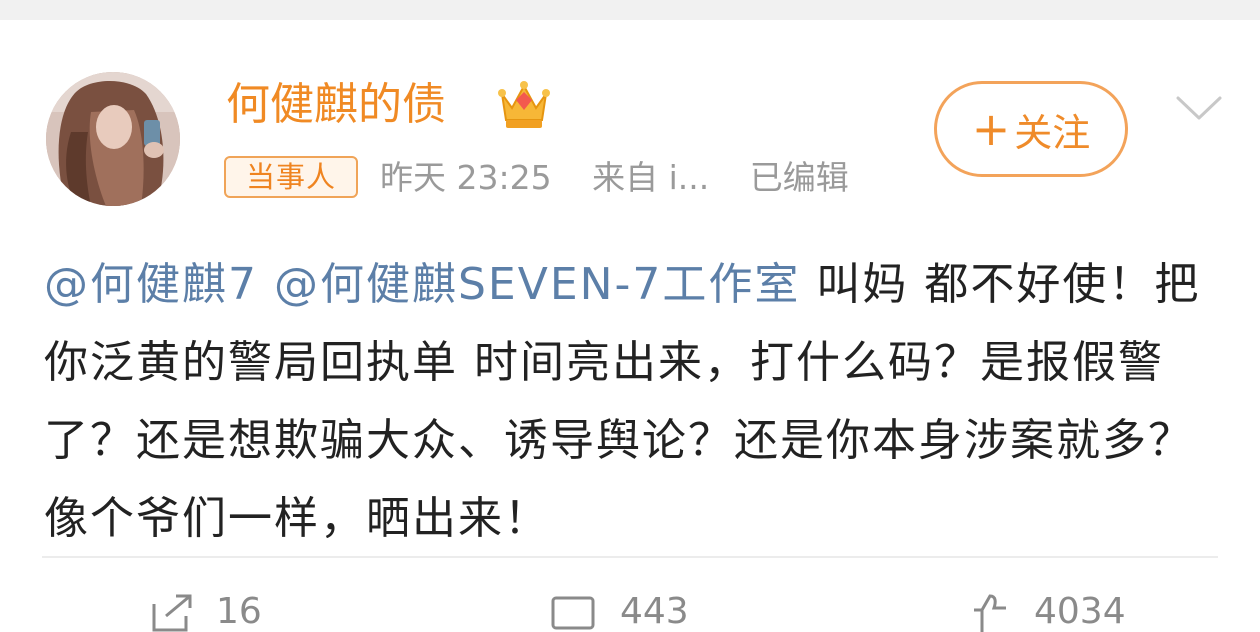 The width and height of the screenshot is (1260, 632). What do you see at coordinates (113, 139) in the screenshot?
I see `avatar` at bounding box center [113, 139].